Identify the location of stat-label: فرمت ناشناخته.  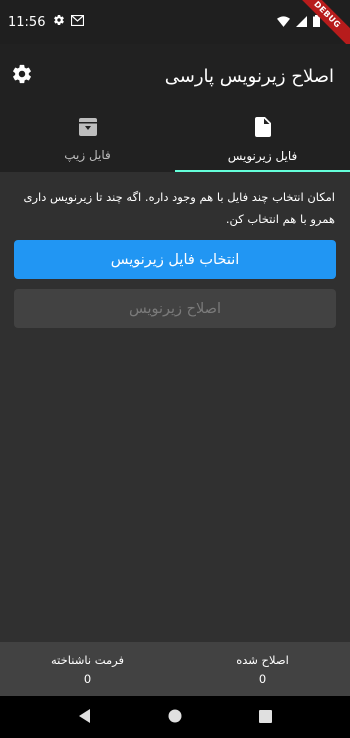
(87, 659).